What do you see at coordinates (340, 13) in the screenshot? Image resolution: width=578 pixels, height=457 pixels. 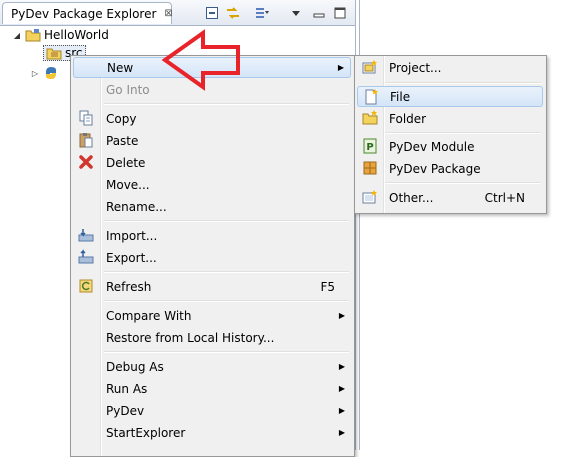 I see `maximize-icon` at bounding box center [340, 13].